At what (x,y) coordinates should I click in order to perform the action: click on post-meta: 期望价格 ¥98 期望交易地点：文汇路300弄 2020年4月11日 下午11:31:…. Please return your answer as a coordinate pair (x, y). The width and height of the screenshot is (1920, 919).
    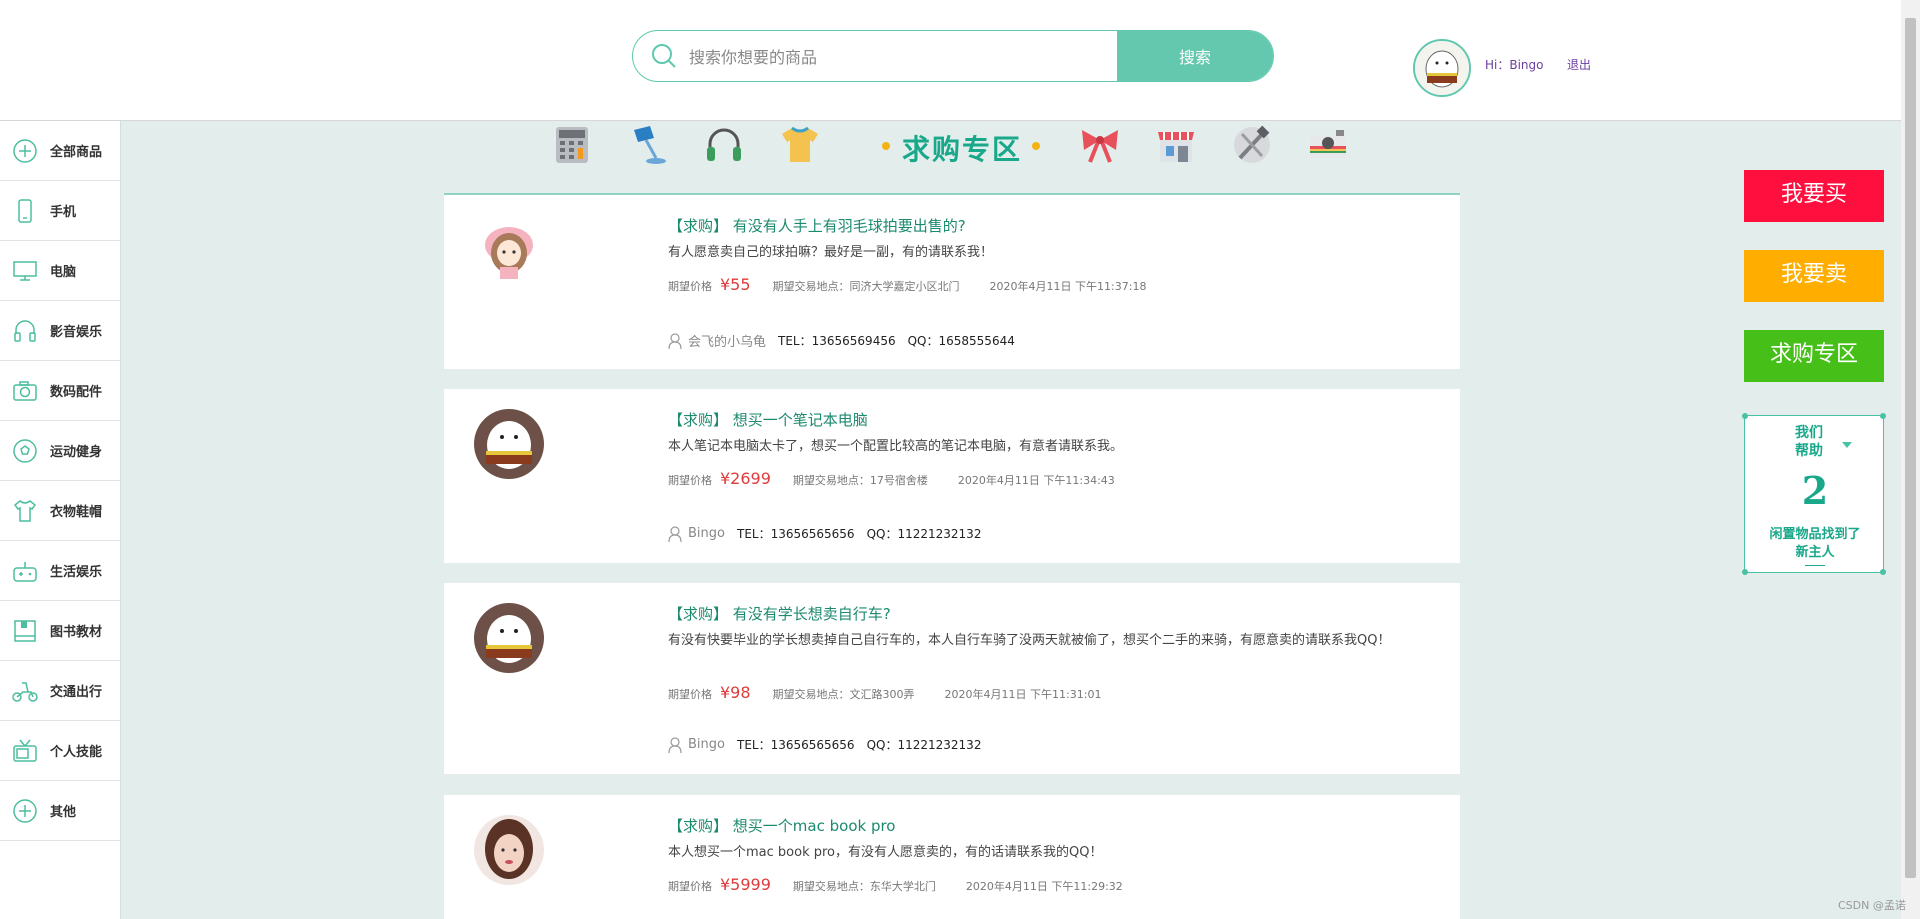
    Looking at the image, I should click on (884, 692).